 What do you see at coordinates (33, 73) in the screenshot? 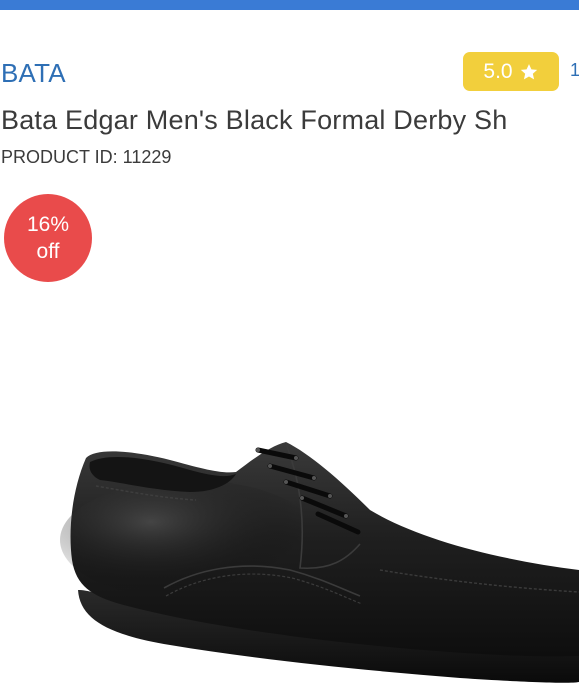
I see `brand-link: BATA` at bounding box center [33, 73].